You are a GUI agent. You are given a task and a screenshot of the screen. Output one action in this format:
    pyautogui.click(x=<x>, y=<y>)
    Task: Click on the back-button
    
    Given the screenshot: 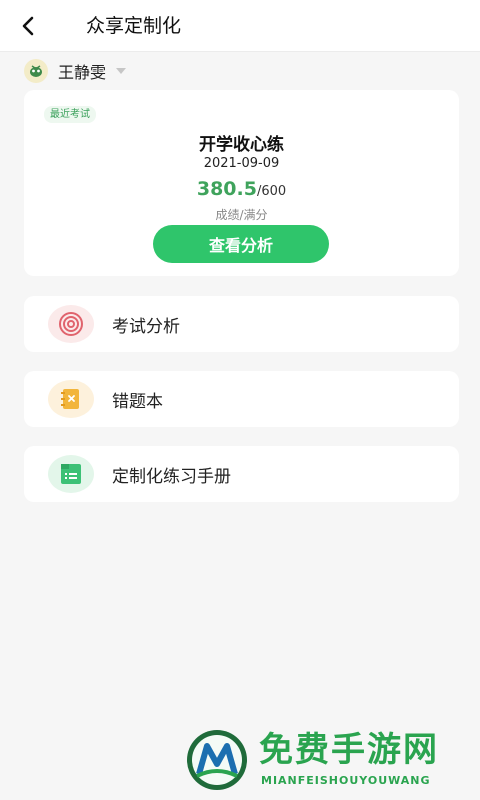 What is the action you would take?
    pyautogui.click(x=28, y=26)
    